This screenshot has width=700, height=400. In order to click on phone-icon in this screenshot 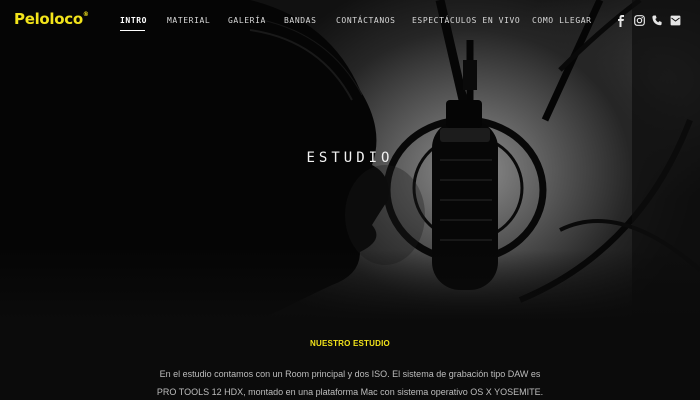, I will do `click(658, 21)`.